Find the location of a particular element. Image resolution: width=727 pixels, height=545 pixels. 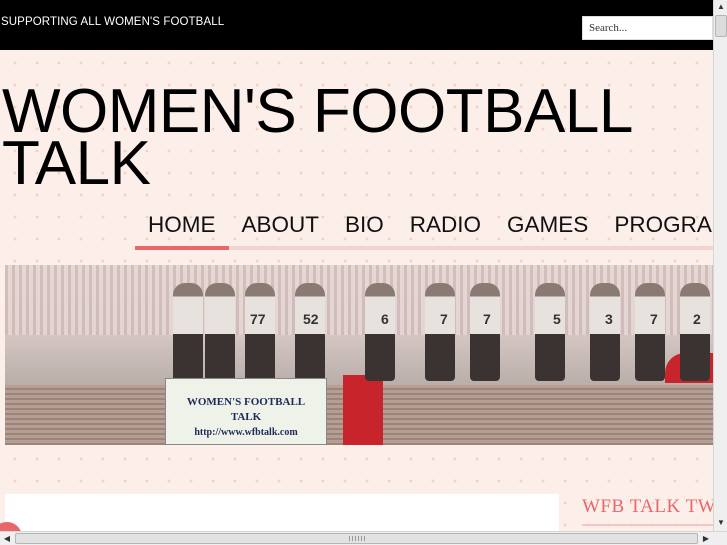

banner-sign-url: http://www.wfbtalk.com is located at coordinates (246, 432).